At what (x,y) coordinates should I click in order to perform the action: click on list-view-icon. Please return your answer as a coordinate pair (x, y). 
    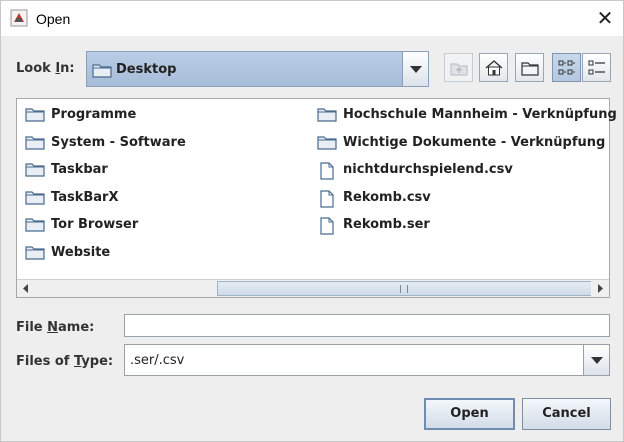
    Looking at the image, I should click on (566, 67).